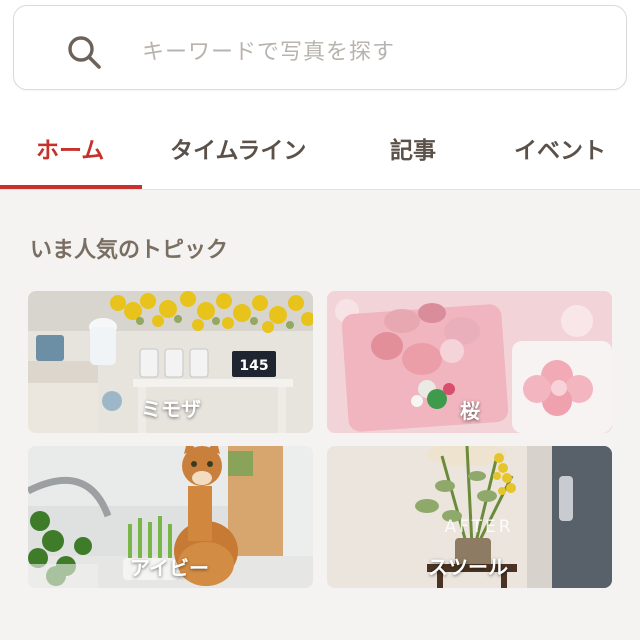 This screenshot has width=640, height=640. What do you see at coordinates (320, 152) in the screenshot?
I see `tab-bar: ホーム タイムライン 記事 イベント` at bounding box center [320, 152].